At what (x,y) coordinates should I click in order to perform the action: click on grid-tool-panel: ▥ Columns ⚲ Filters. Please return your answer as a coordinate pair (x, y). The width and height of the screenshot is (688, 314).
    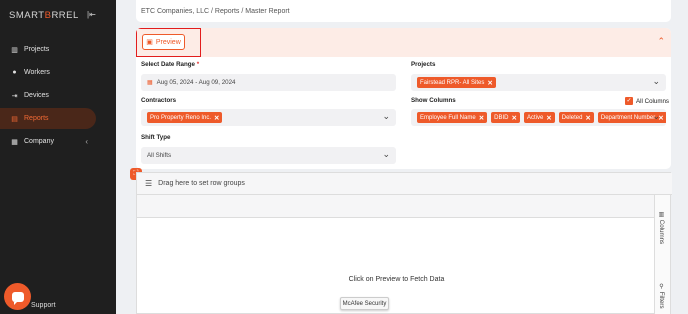
    Looking at the image, I should click on (662, 254).